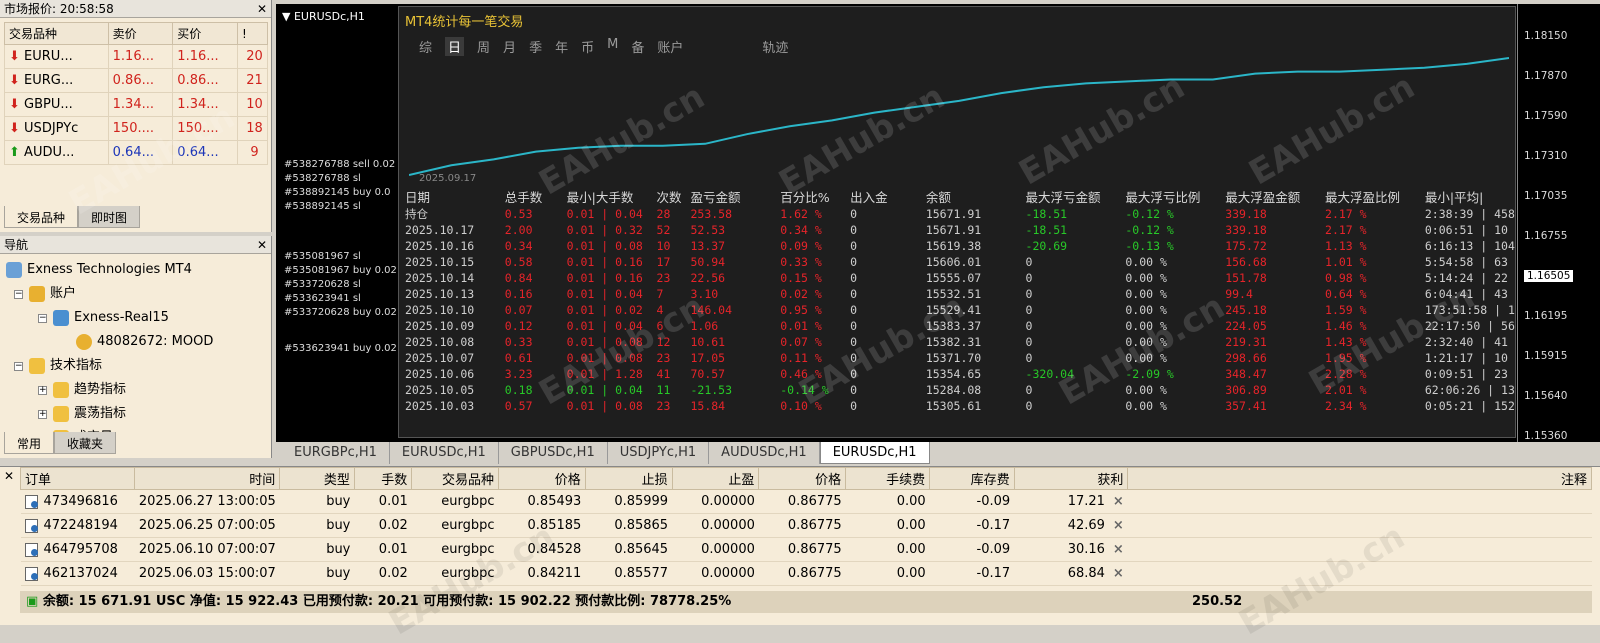 This screenshot has width=1600, height=643. What do you see at coordinates (252, 33) in the screenshot?
I see `mw-header-3: !` at bounding box center [252, 33].